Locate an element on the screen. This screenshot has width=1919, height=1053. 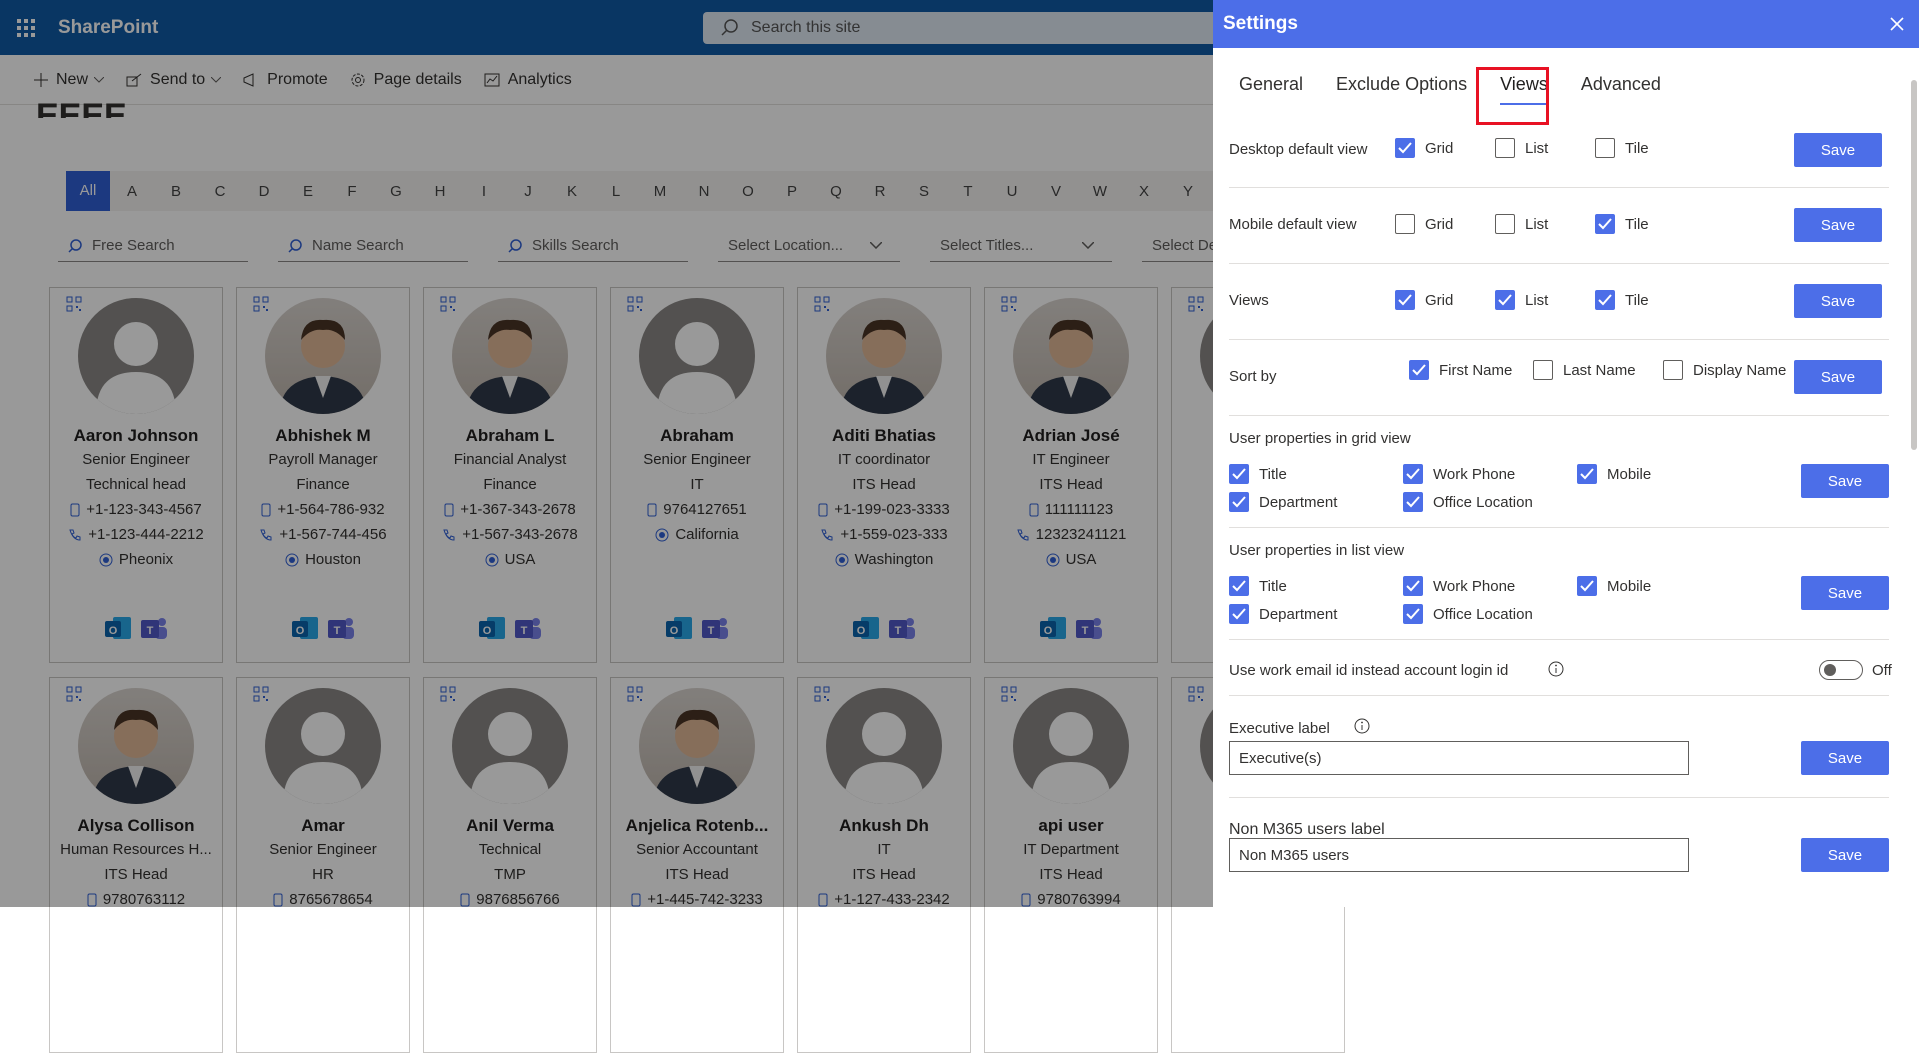
sort-first-name-checkbox: First Name is located at coordinates (1460, 370).